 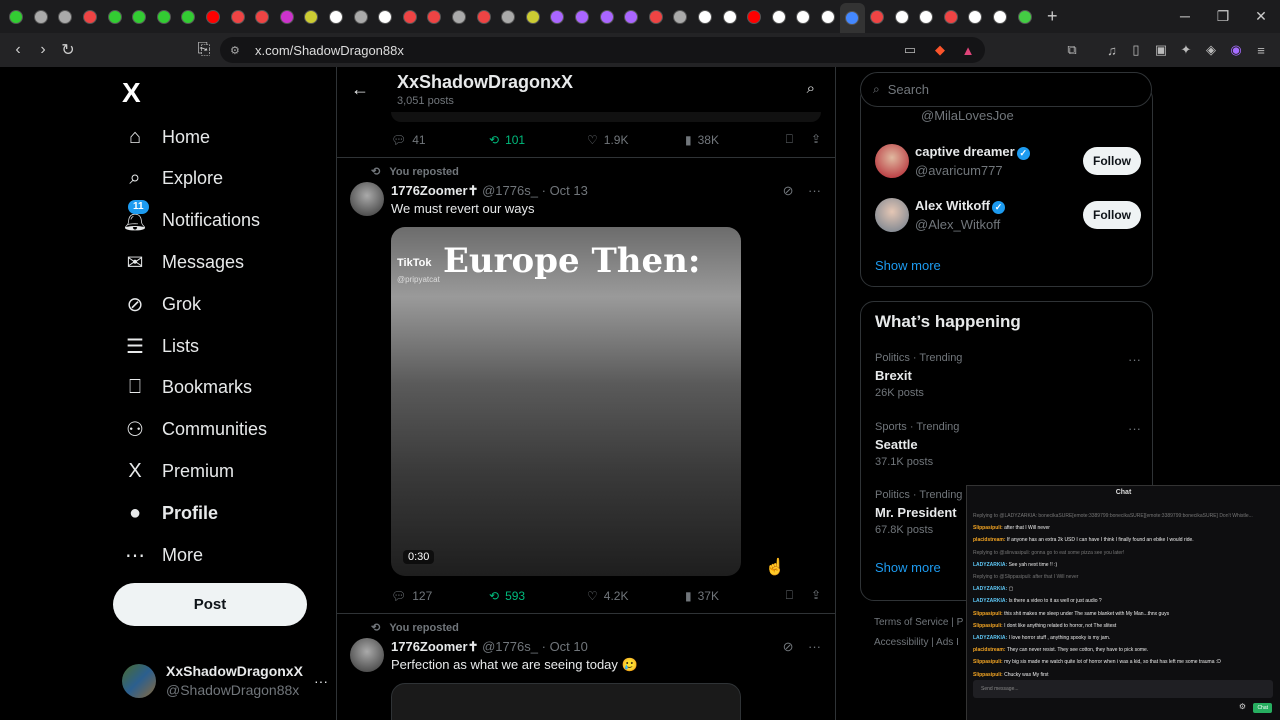 What do you see at coordinates (1223, 16) in the screenshot?
I see `maximize-icon: ❐` at bounding box center [1223, 16].